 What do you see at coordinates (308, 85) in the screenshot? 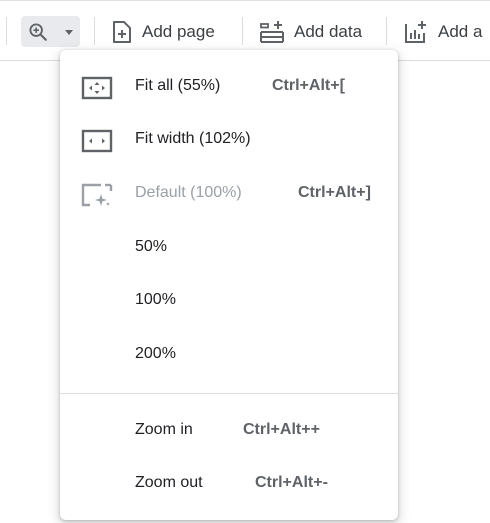
I see `menu-item-shortcut: Ctrl+Alt+[` at bounding box center [308, 85].